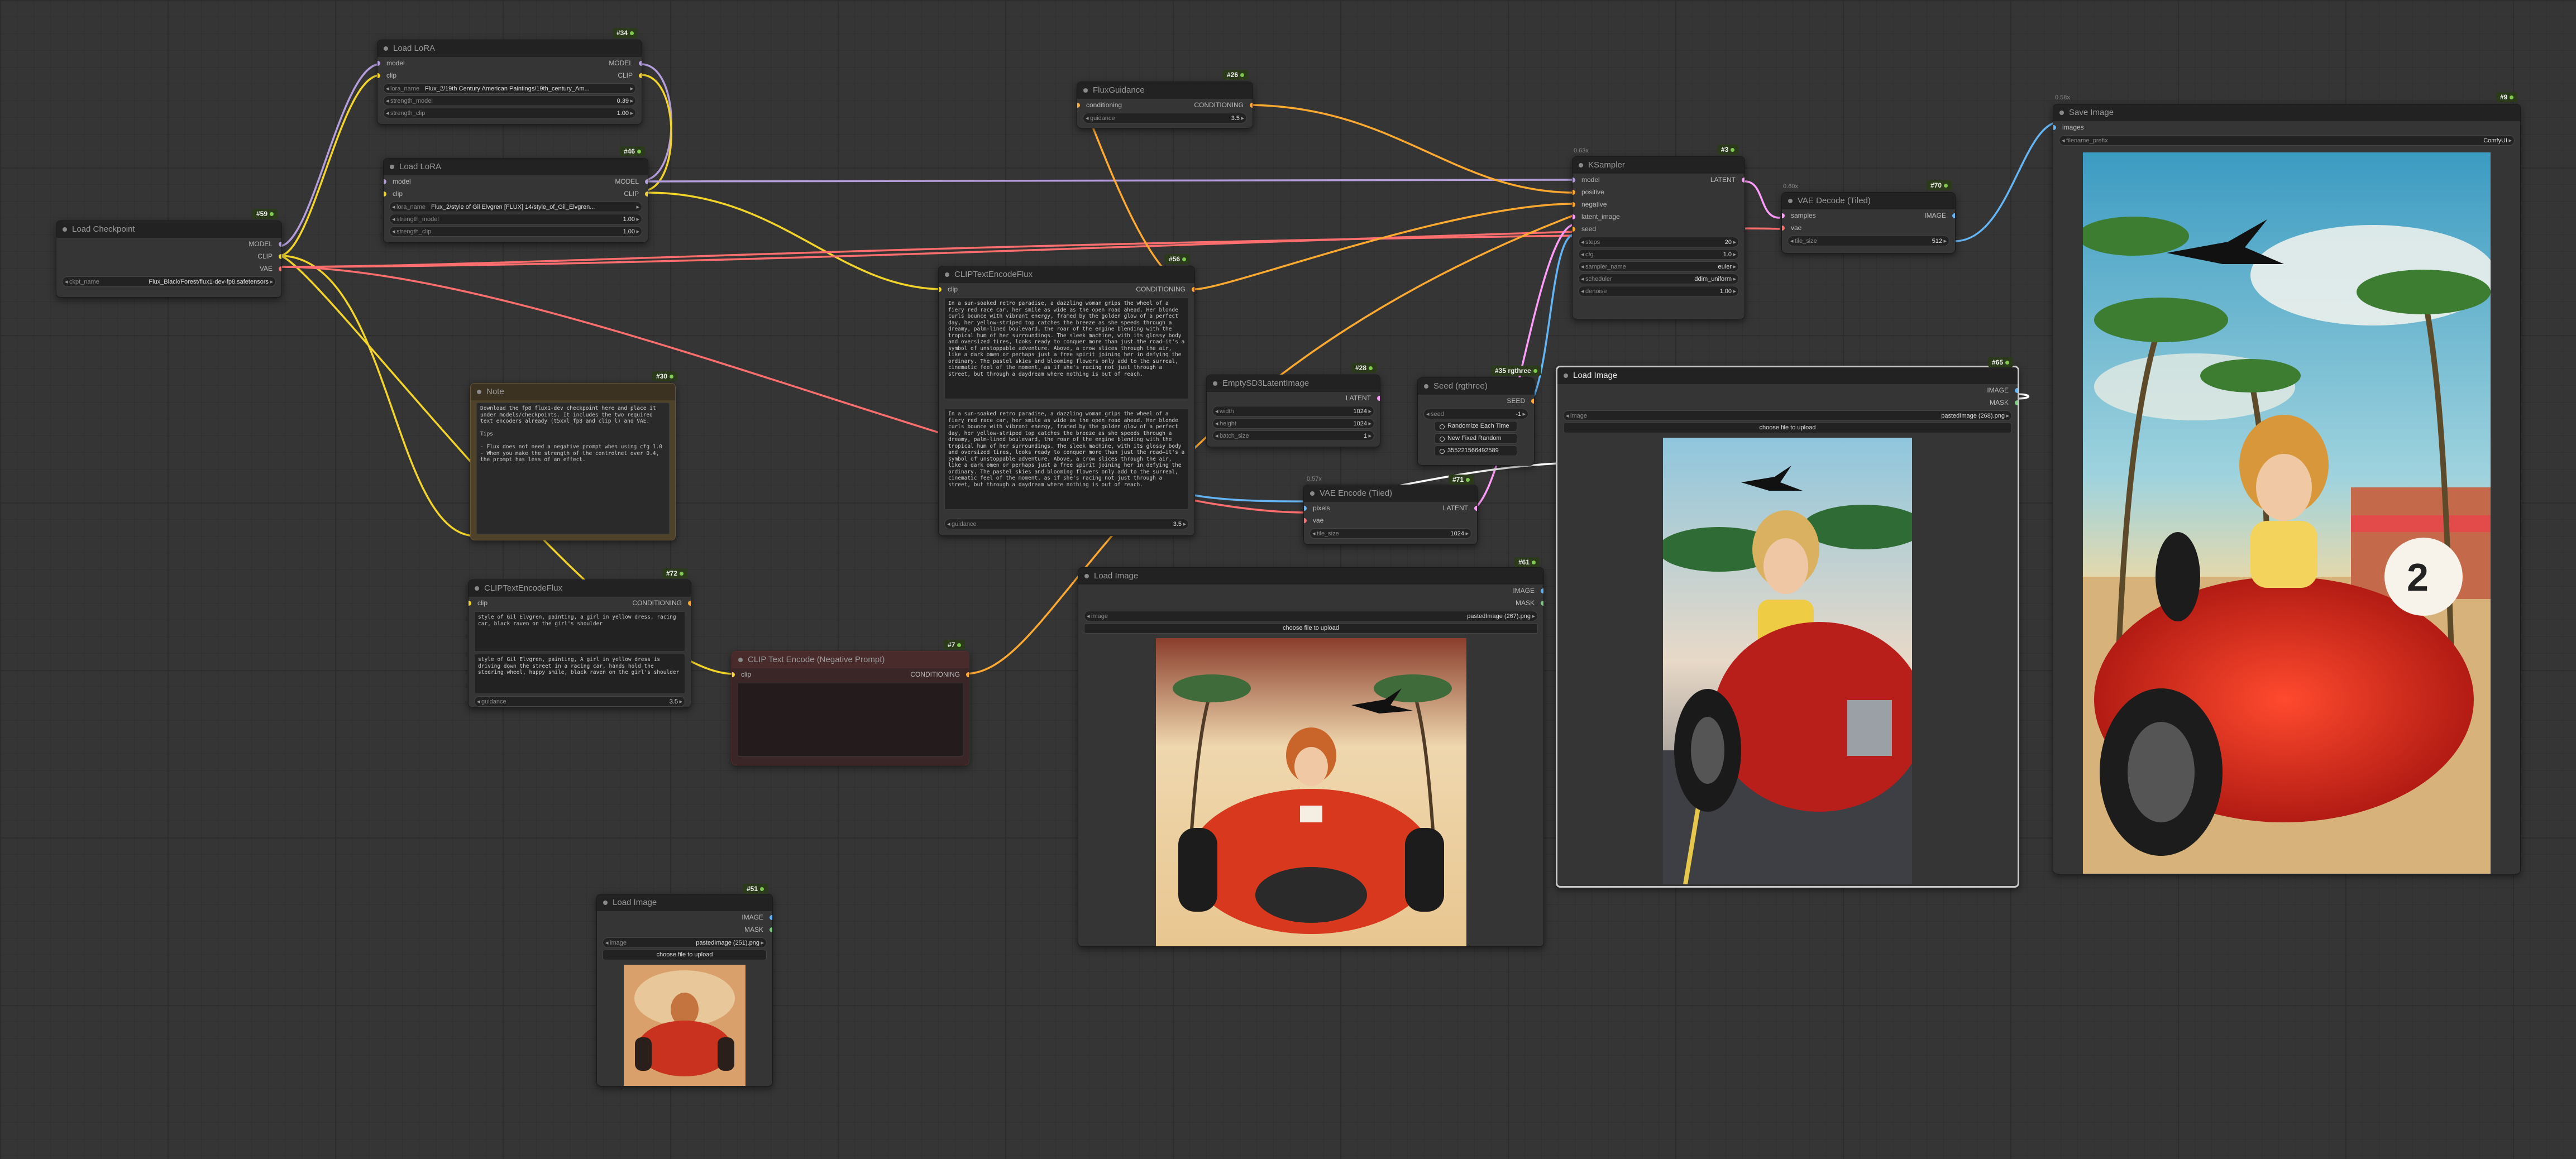 The height and width of the screenshot is (1159, 2576). I want to click on randomize-each-time-button: Randomize Each Time, so click(1476, 427).